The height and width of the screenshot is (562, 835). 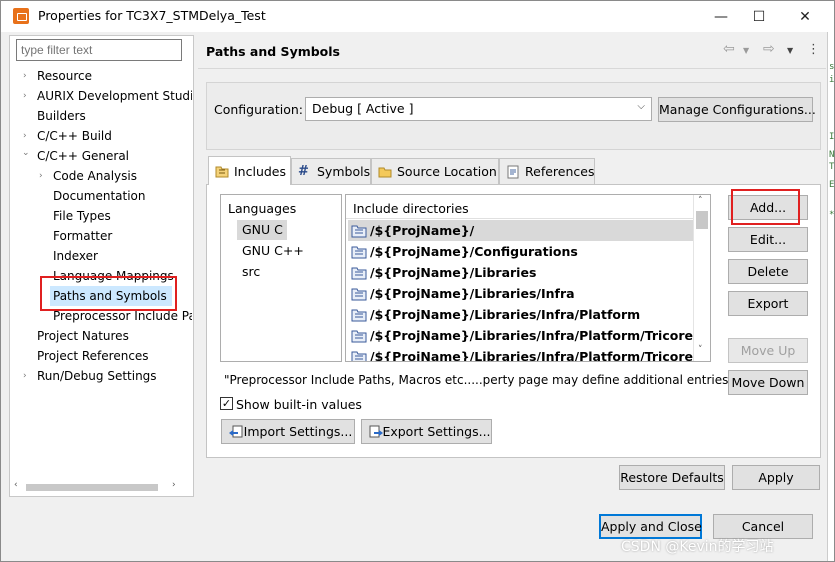 What do you see at coordinates (101, 236) in the screenshot?
I see `sidebar-item-formatter: Formatter` at bounding box center [101, 236].